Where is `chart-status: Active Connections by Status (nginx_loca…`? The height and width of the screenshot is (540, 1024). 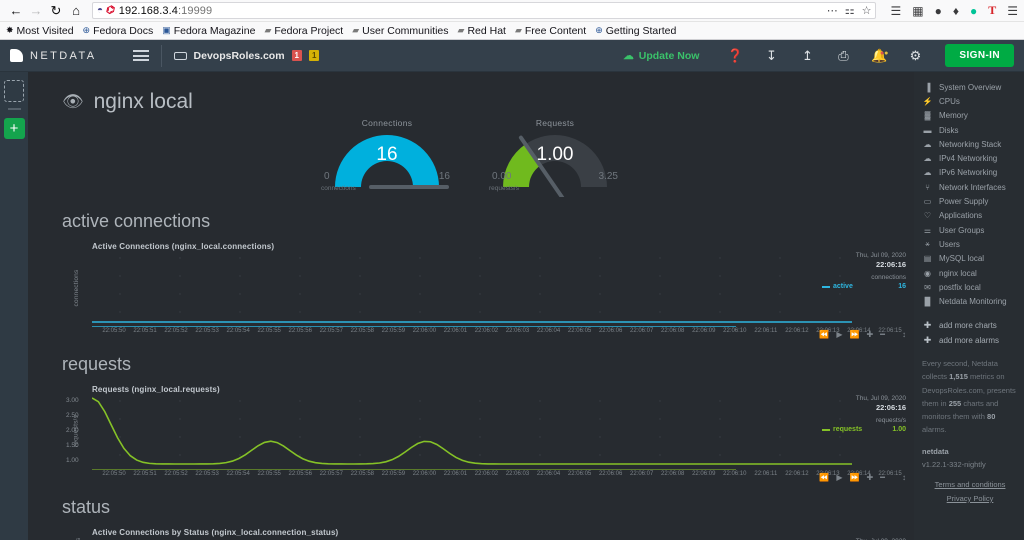
chart-status: Active Connections by Status (nginx_loca… is located at coordinates (488, 534).